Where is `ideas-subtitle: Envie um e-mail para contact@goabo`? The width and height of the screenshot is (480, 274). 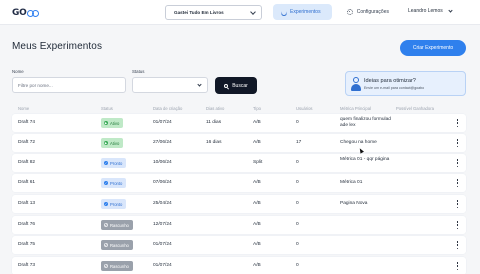 ideas-subtitle: Envie um e-mail para contact@goabo is located at coordinates (394, 88).